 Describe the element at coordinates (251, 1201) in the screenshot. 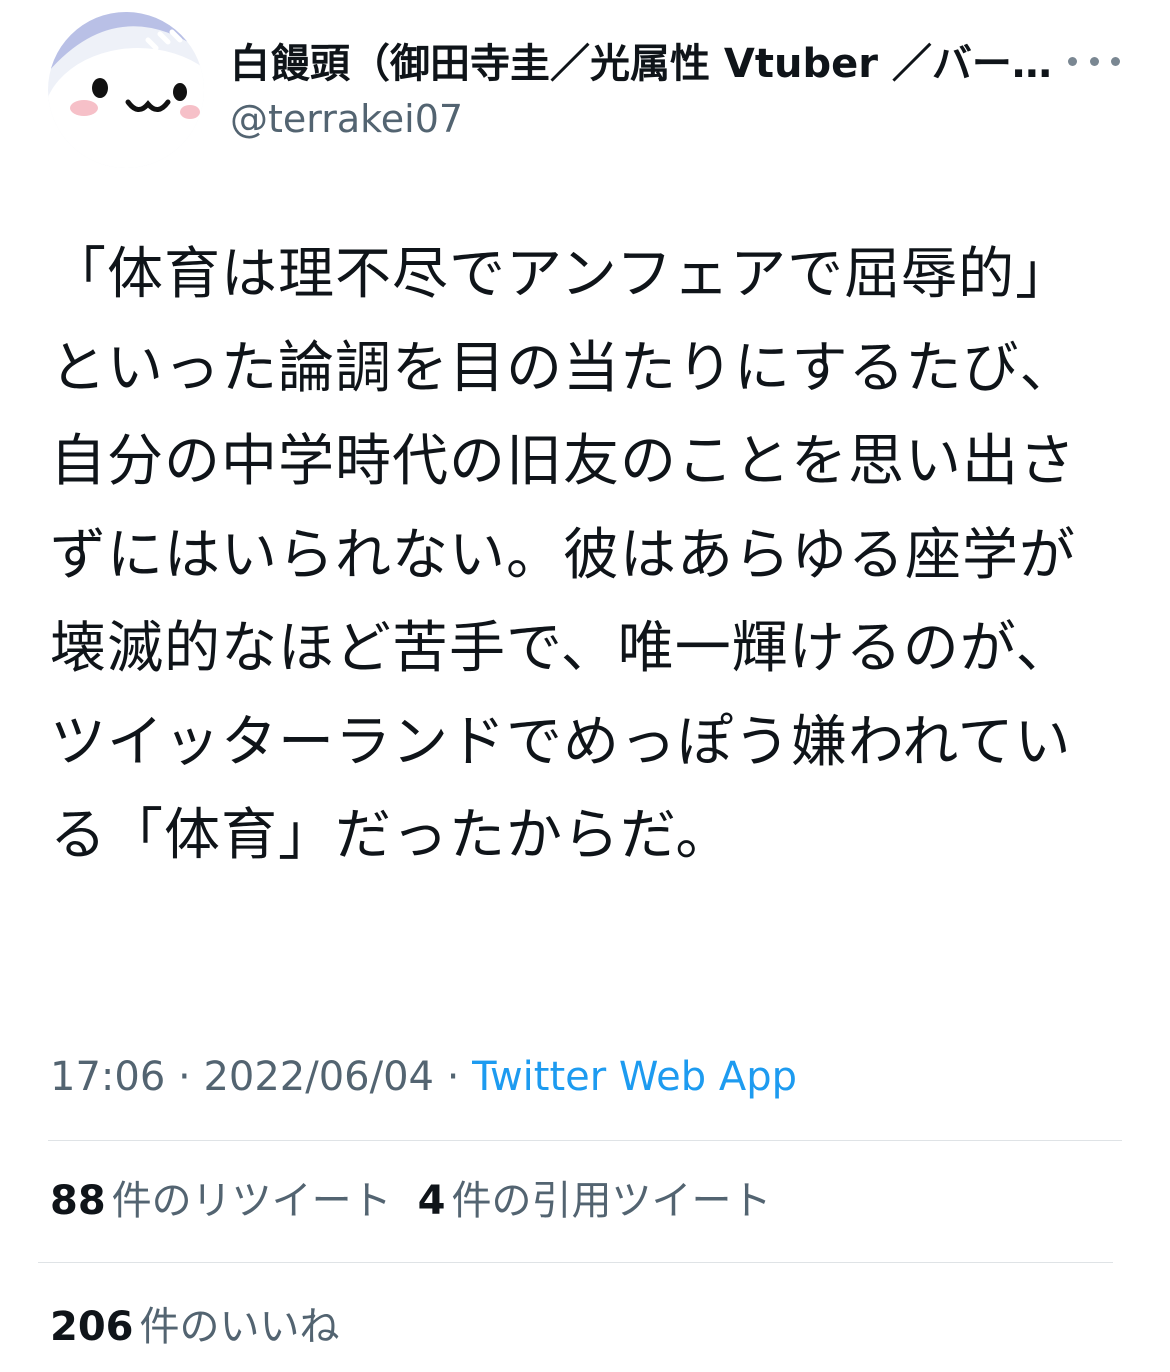

I see `retweets-label: 件のリツイート` at that location.